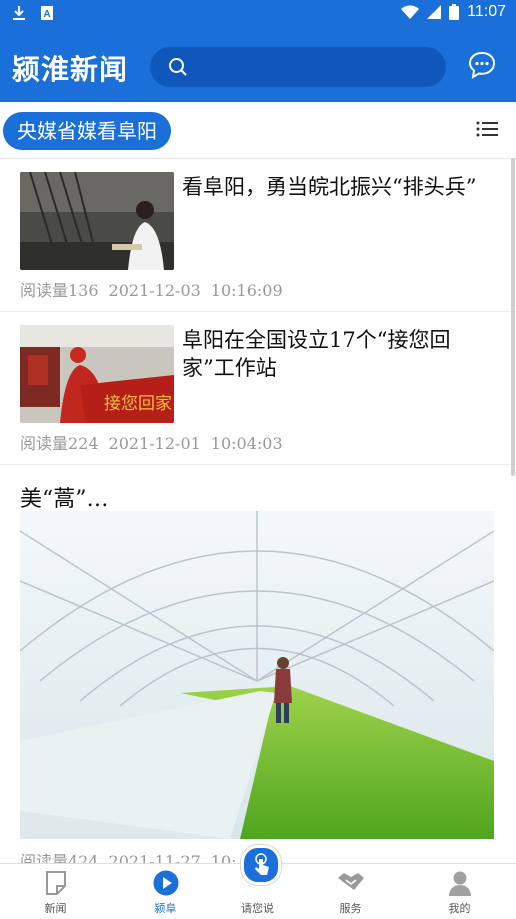 The image size is (516, 919). I want to click on tab-label: 请您说, so click(257, 908).